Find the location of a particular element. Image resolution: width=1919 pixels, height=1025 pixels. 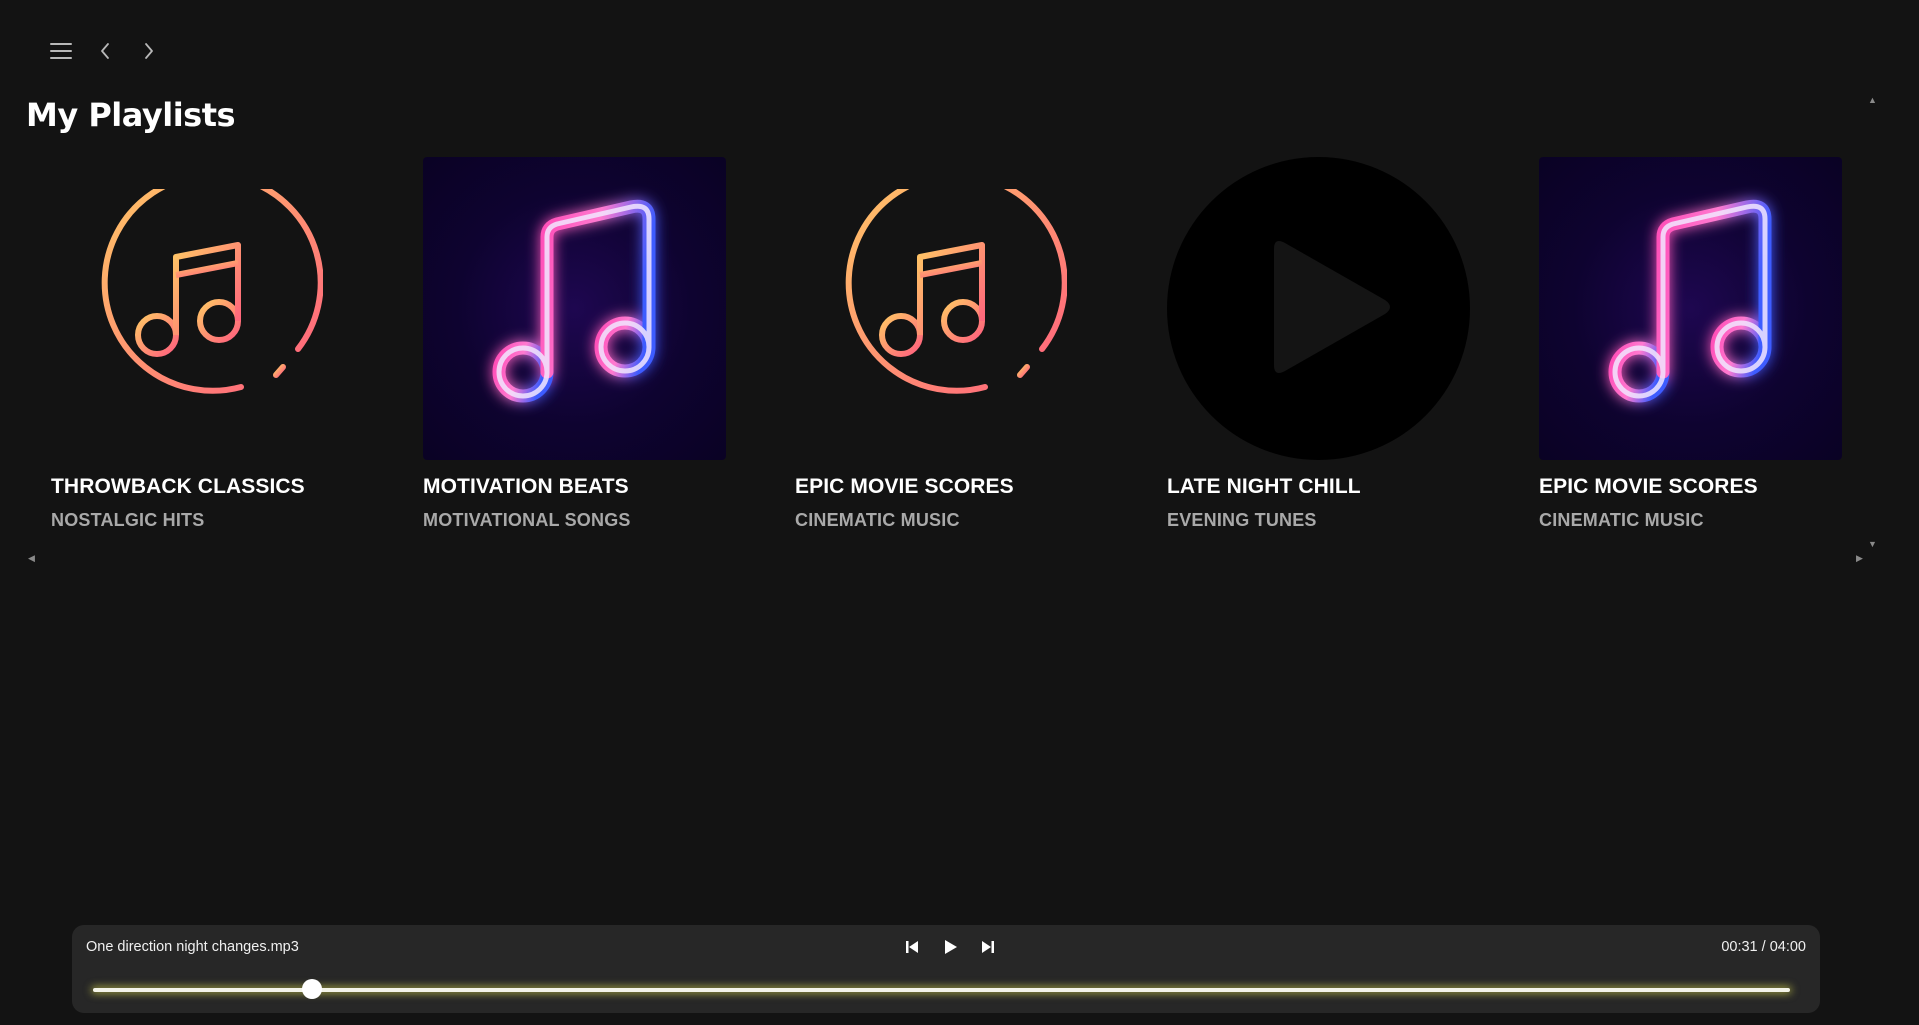

playlist-title: MOTIVATION BEATS is located at coordinates (526, 486).